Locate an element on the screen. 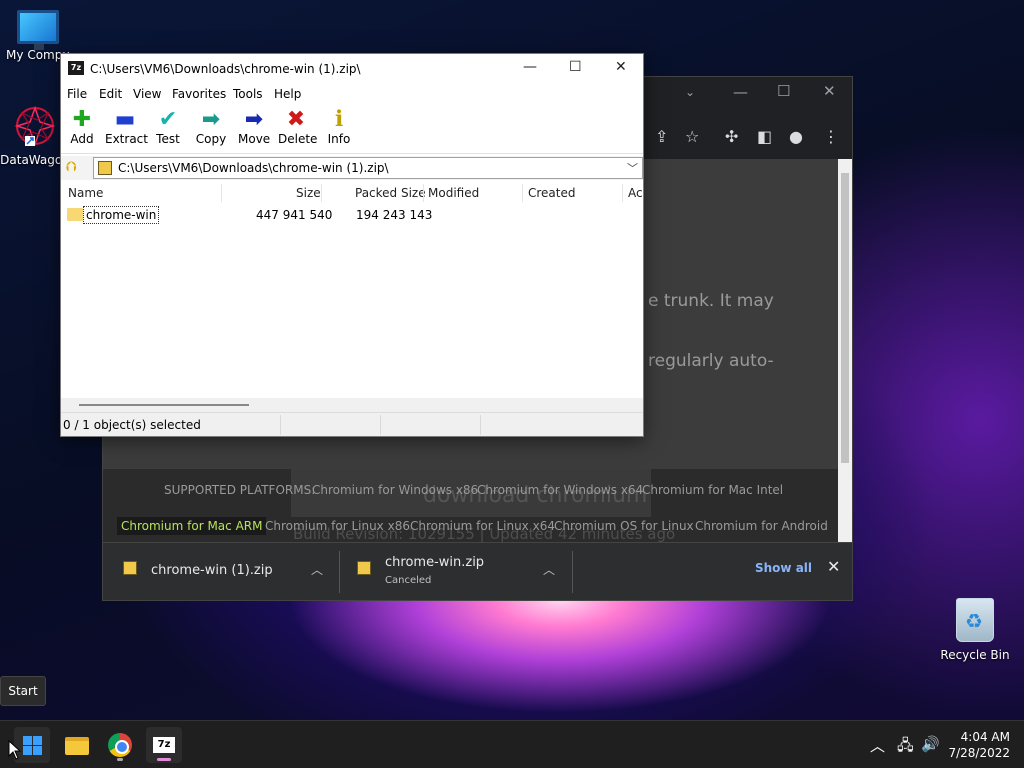 The width and height of the screenshot is (1024, 768). add-icon: ✚ is located at coordinates (82, 119).